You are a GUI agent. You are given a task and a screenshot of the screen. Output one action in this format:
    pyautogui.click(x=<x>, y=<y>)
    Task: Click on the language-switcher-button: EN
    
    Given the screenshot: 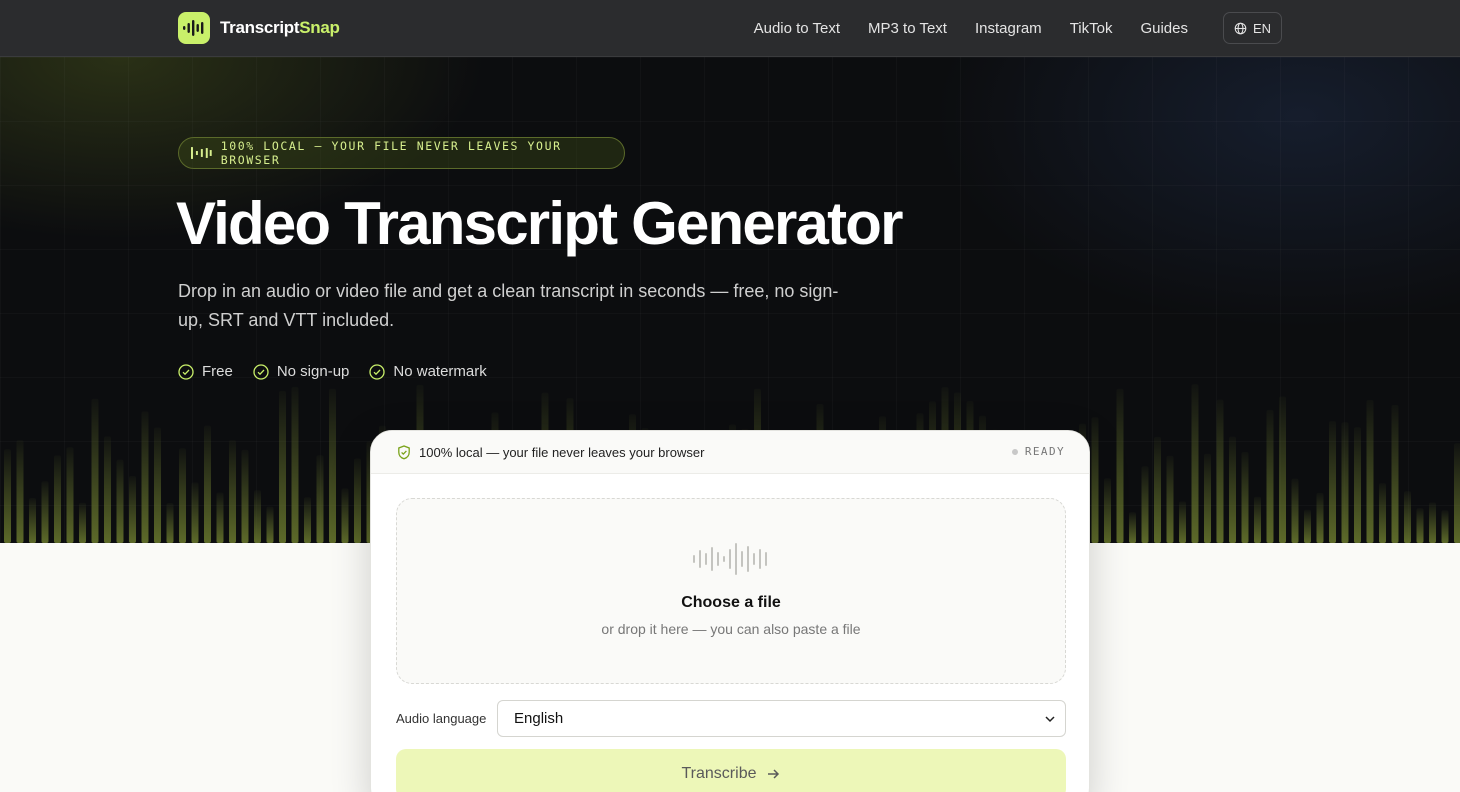 What is the action you would take?
    pyautogui.click(x=1252, y=28)
    